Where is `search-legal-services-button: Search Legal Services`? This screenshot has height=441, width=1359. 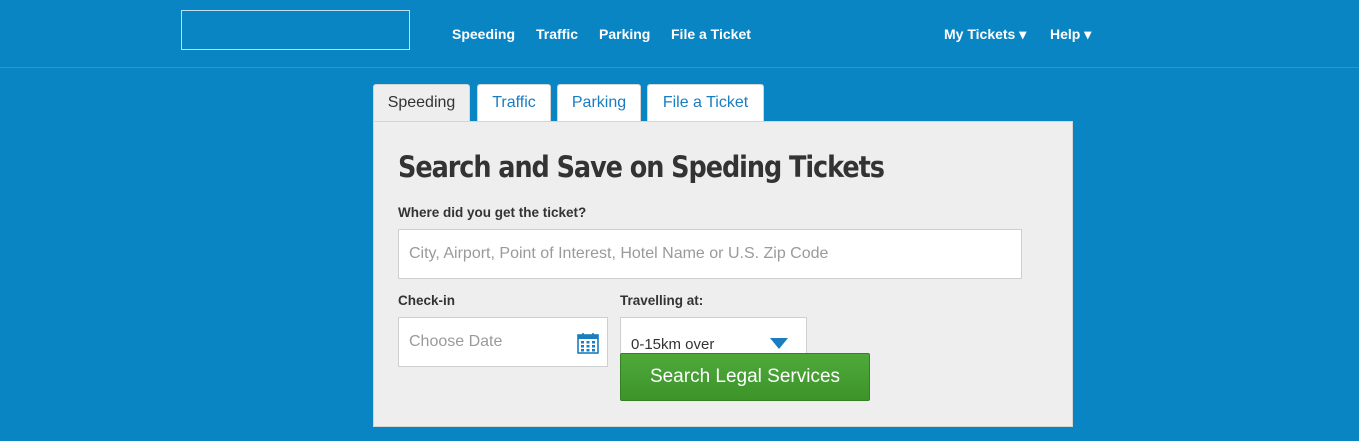
search-legal-services-button: Search Legal Services is located at coordinates (745, 377).